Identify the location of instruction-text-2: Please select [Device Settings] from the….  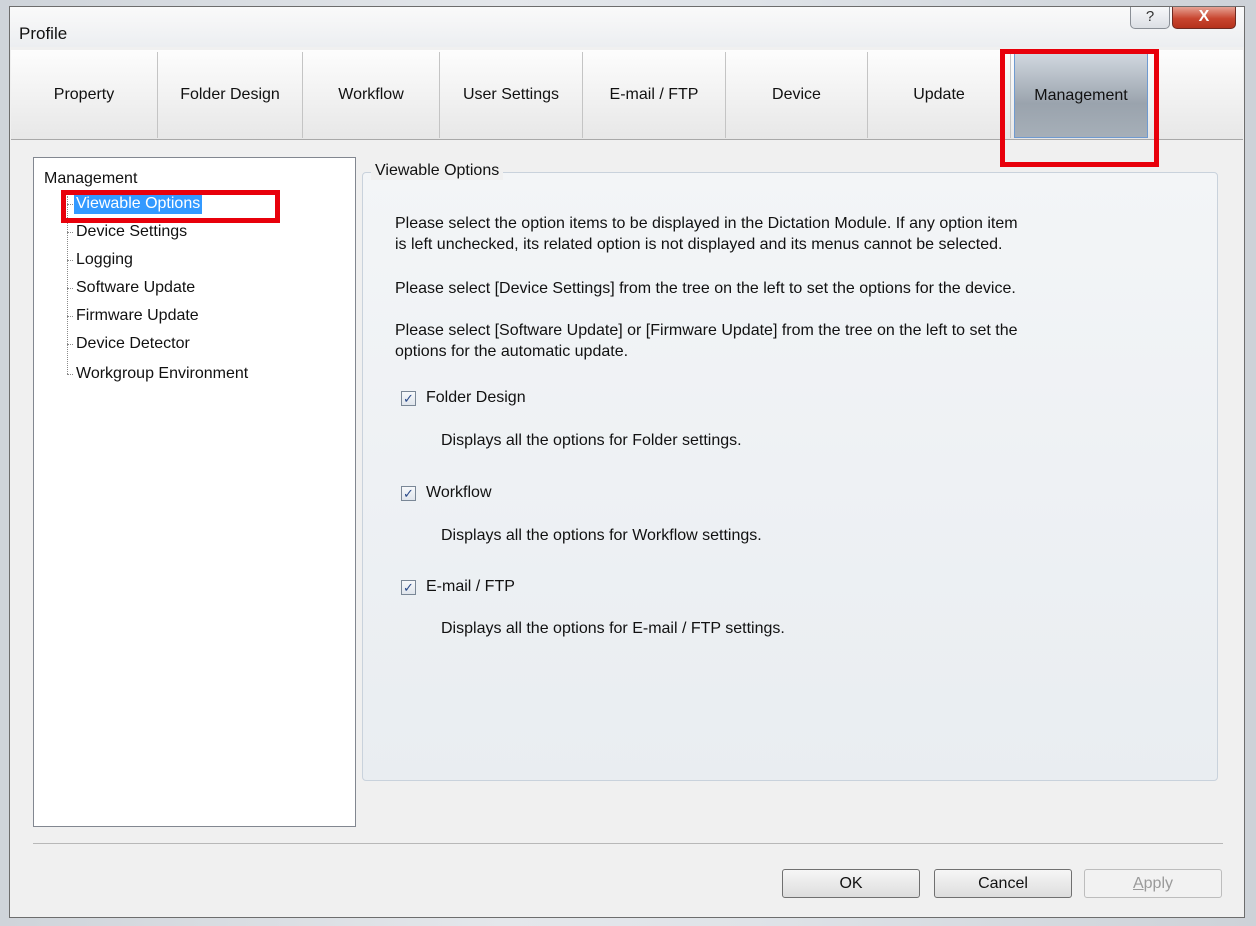
(705, 288).